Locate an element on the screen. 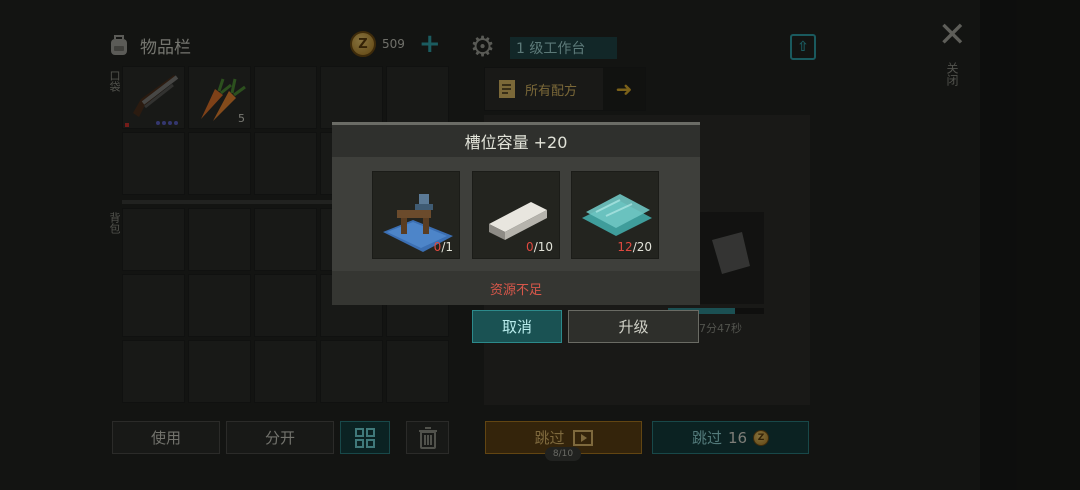 This screenshot has width=1080, height=490. upgrade-dialog: 槽位容量 +20 0/1 0/10 12/20 资源不足 is located at coordinates (516, 213).